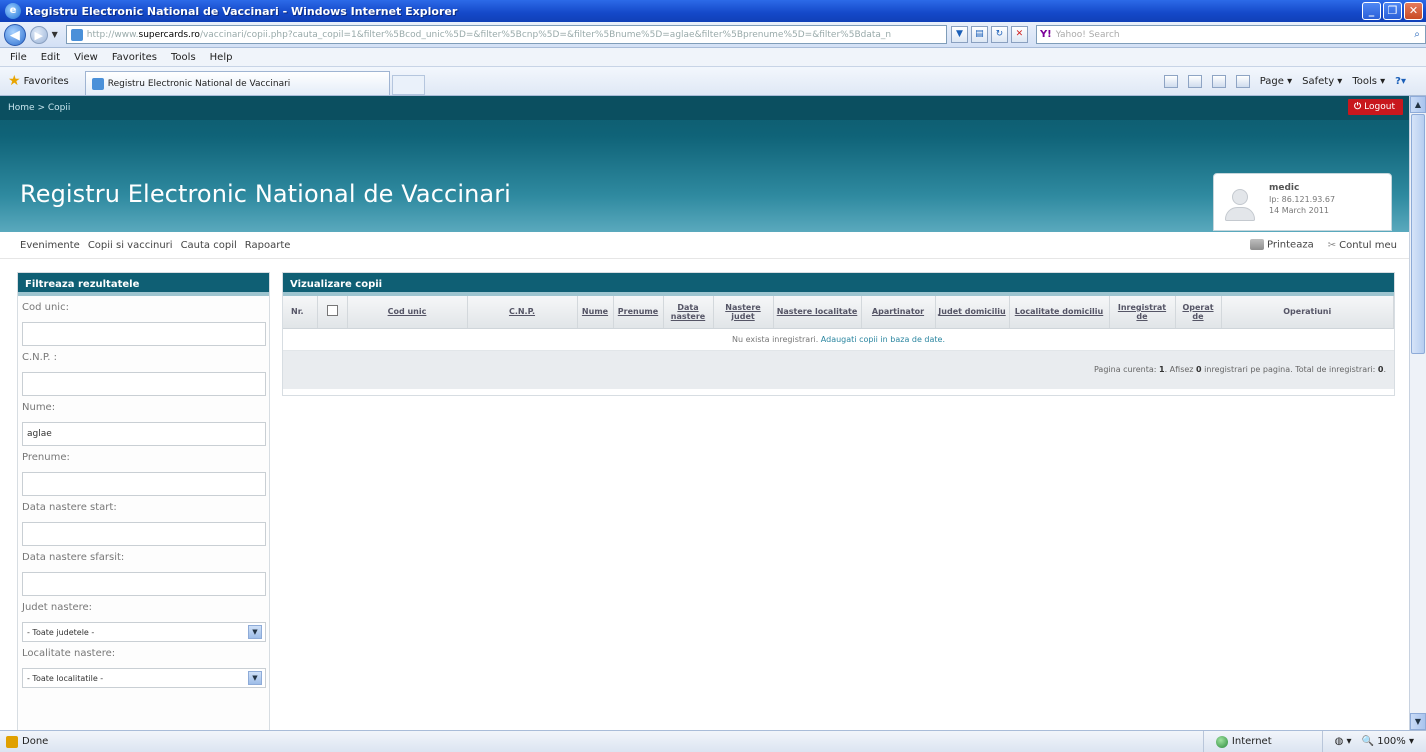 The image size is (1426, 752). I want to click on print-link: Printeaza, so click(1282, 245).